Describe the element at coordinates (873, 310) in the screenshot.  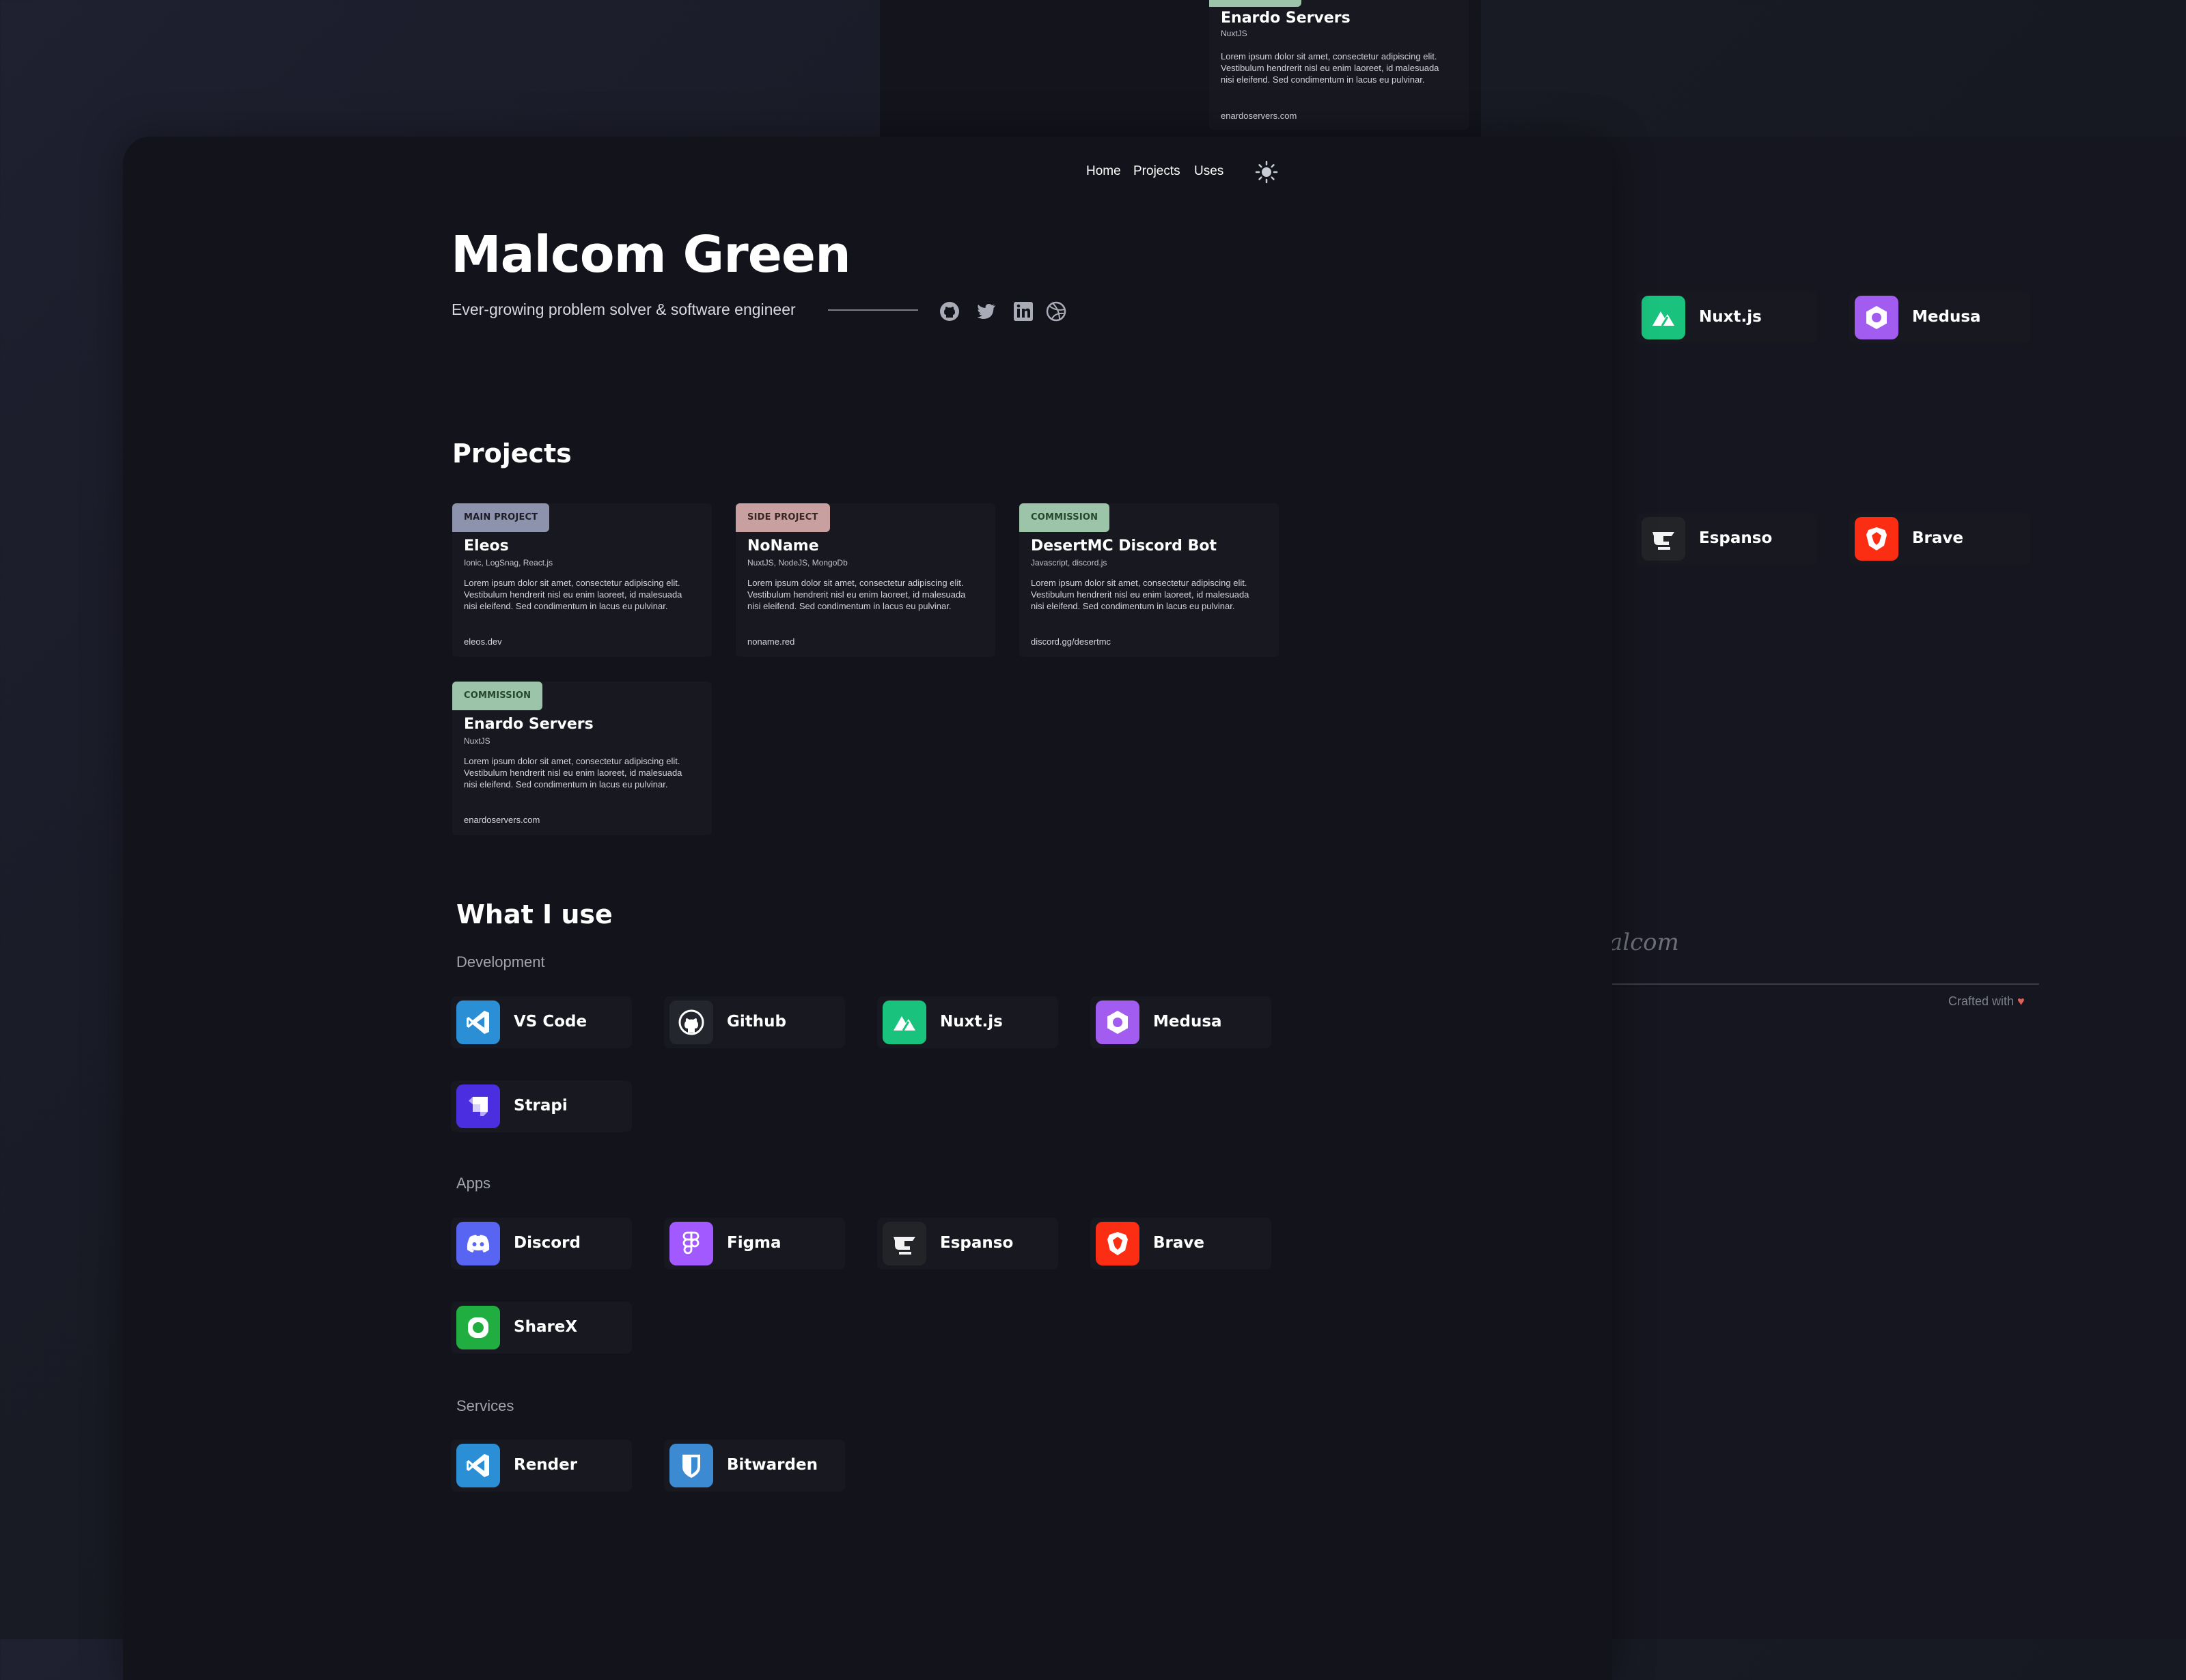
I see `tagline-divider` at that location.